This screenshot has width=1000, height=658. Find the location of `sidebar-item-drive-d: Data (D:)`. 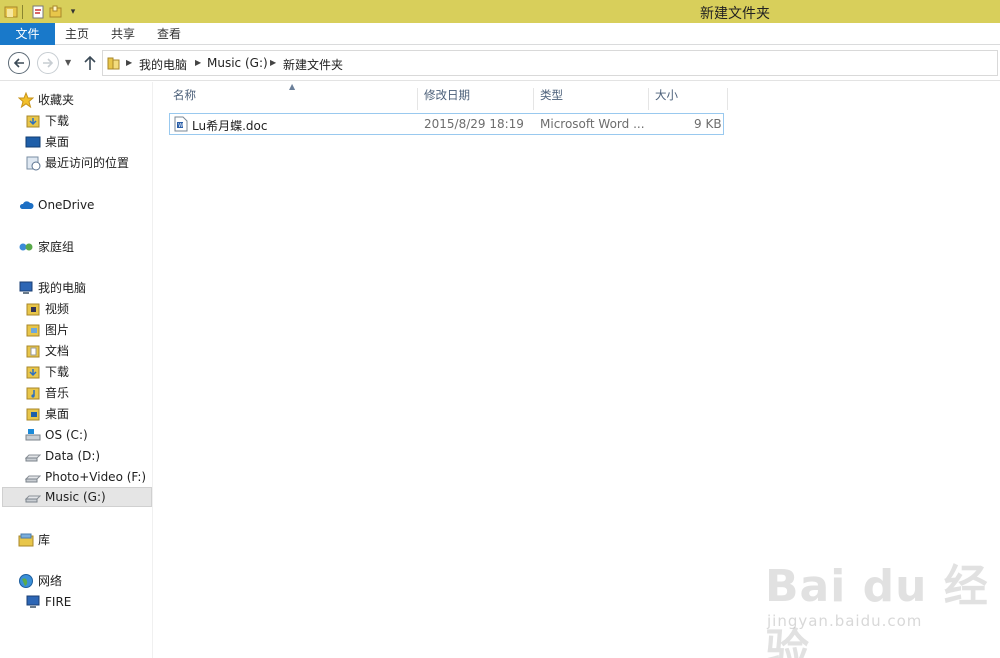

sidebar-item-drive-d: Data (D:) is located at coordinates (62, 456).